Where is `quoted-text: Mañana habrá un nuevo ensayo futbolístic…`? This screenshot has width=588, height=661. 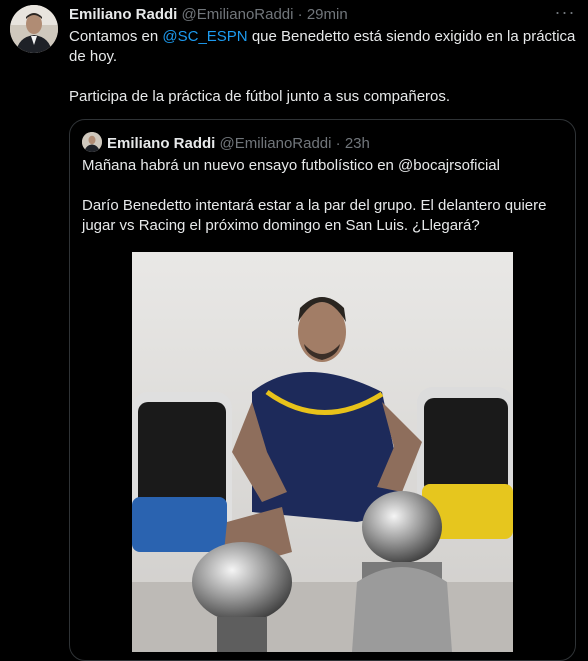 quoted-text: Mañana habrá un nuevo ensayo futbolístic… is located at coordinates (322, 196).